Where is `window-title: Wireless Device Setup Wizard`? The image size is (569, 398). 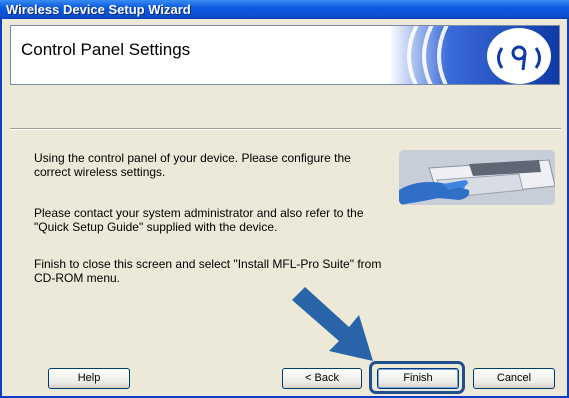 window-title: Wireless Device Setup Wizard is located at coordinates (284, 9).